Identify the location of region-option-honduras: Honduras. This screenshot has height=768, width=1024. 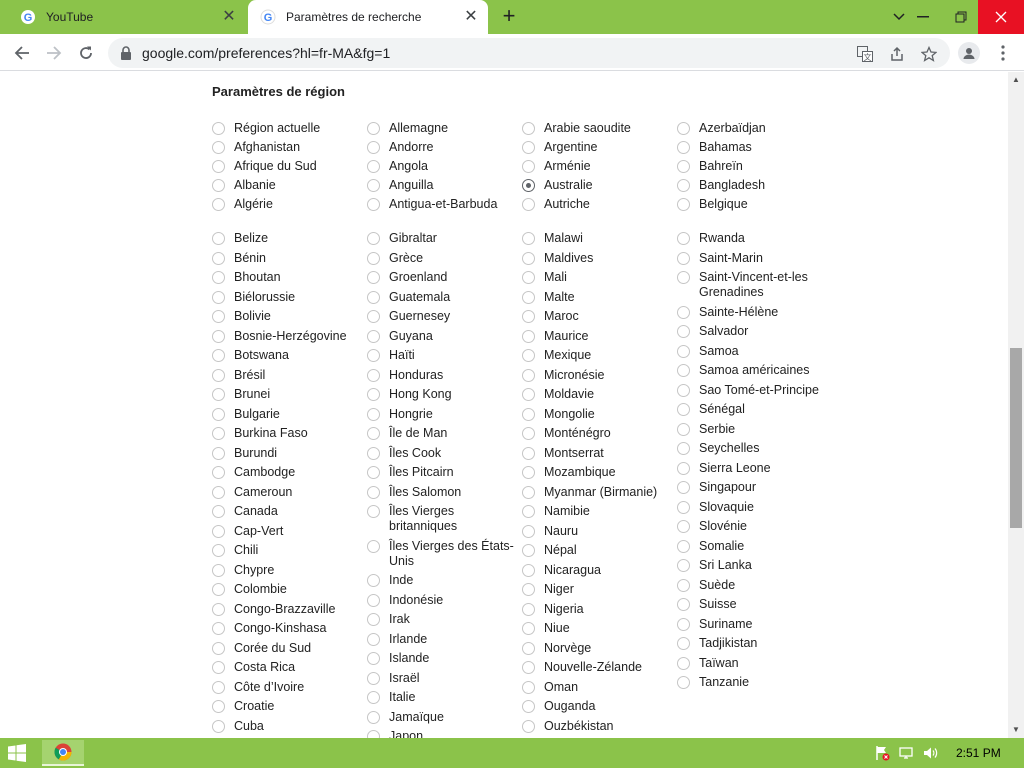
(442, 375).